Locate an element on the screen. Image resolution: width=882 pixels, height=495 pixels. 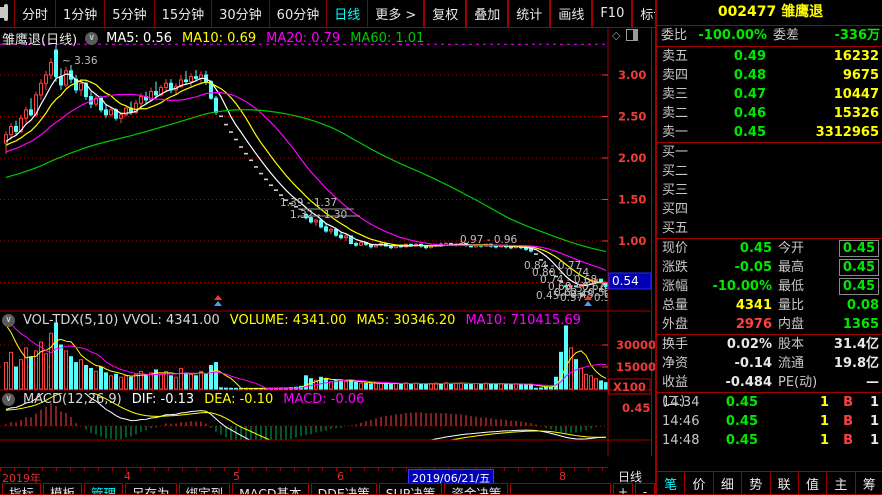
bid-queue: 买一买二买三买四买五 is located at coordinates (769, 190).